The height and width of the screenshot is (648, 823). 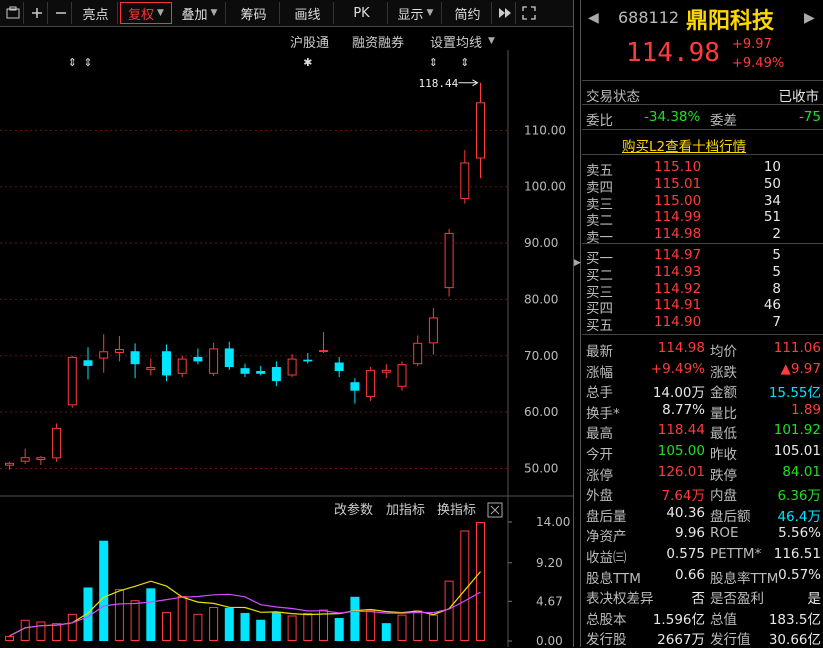 What do you see at coordinates (456, 41) in the screenshot?
I see `ma-setting-button: 设置均线` at bounding box center [456, 41].